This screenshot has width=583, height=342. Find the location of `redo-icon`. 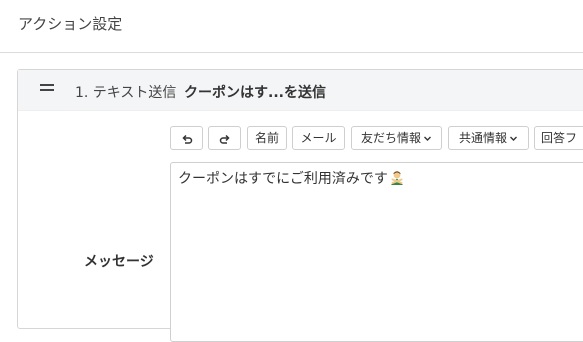

redo-icon is located at coordinates (224, 139).